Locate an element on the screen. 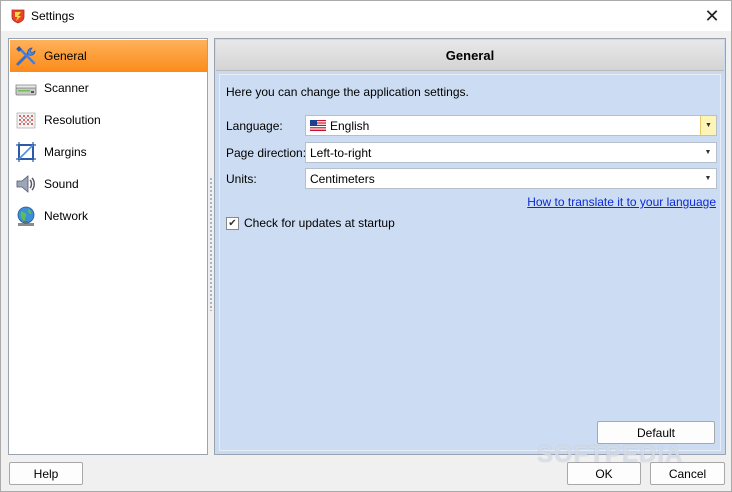  splitter-handle is located at coordinates (211, 244).